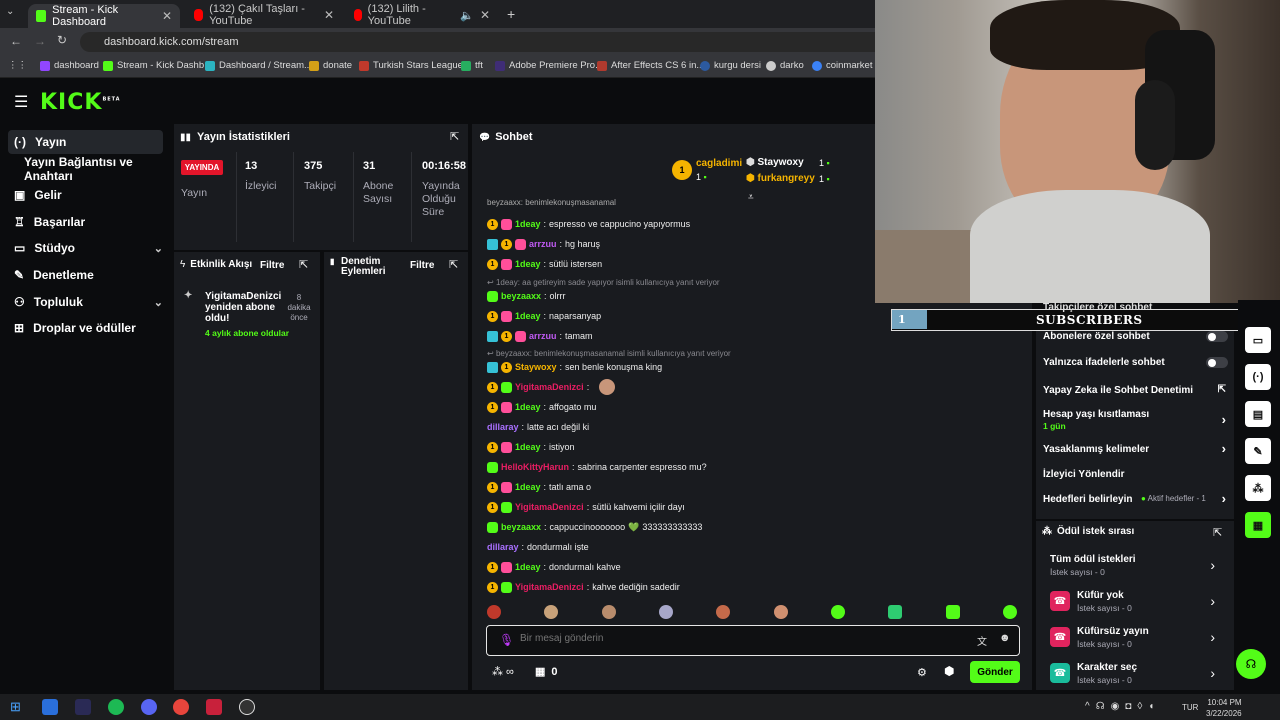 The height and width of the screenshot is (720, 1280). I want to click on clapper-tool-icon: ▦, so click(1258, 525).